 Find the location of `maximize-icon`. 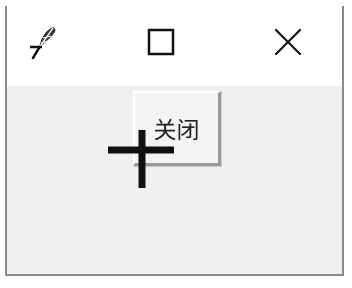

maximize-icon is located at coordinates (161, 42).